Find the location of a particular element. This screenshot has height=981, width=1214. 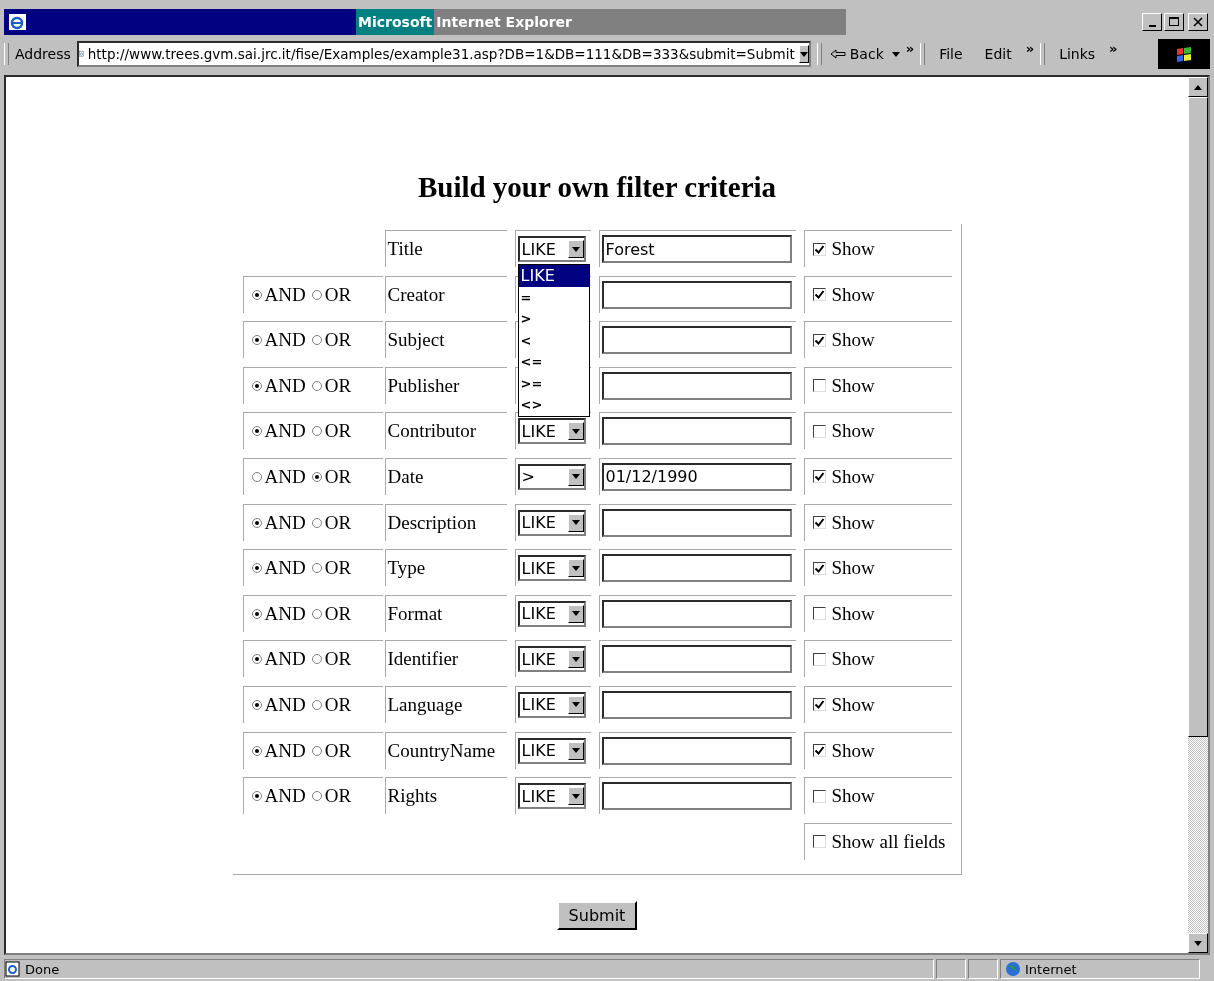

minimize-button is located at coordinates (1152, 22).